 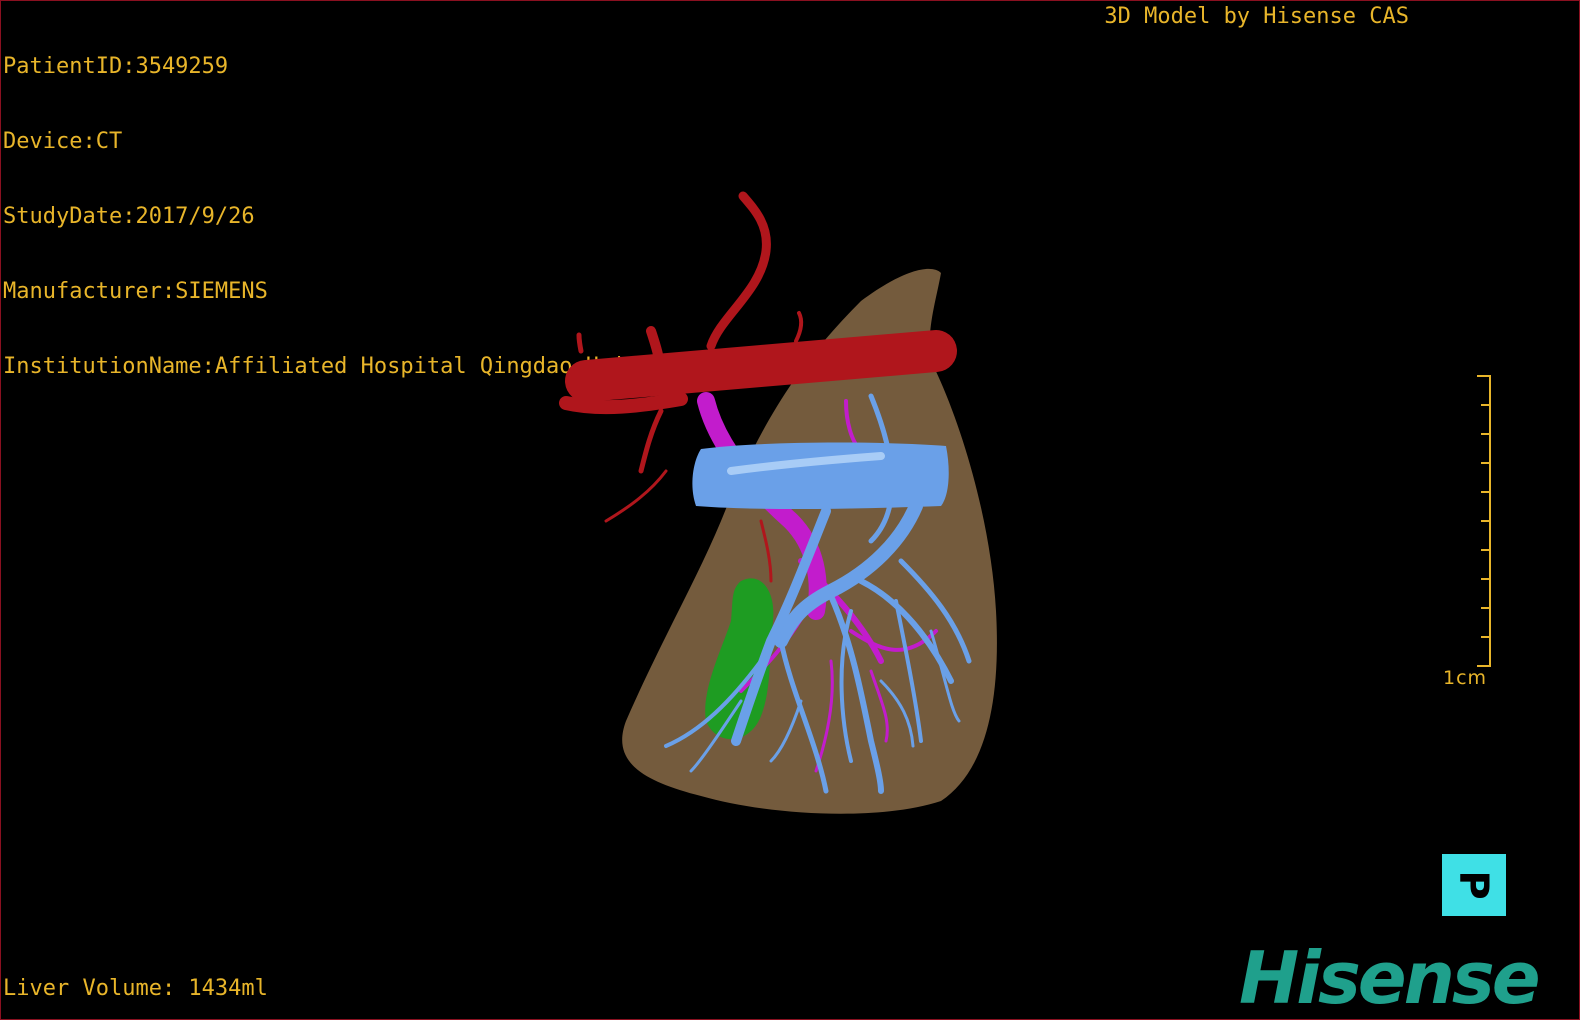 I want to click on liver-volume: Liver Volume: 1434ml, so click(x=135, y=988).